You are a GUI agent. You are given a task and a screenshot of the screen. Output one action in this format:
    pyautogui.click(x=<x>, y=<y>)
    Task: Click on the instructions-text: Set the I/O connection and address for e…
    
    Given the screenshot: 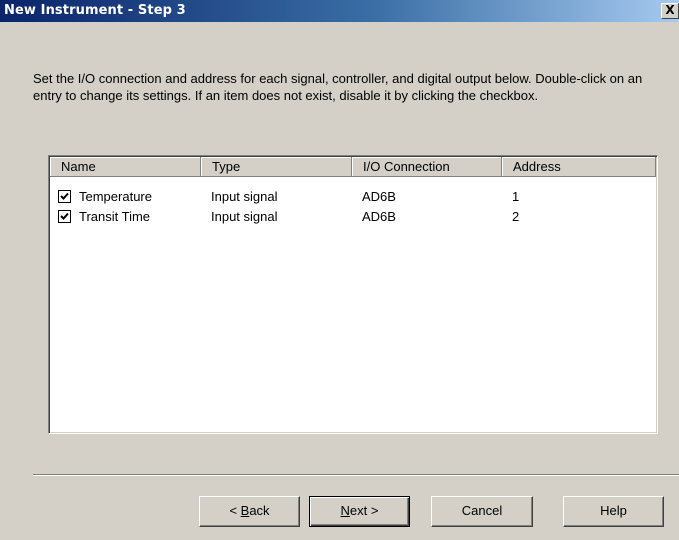 What is the action you would take?
    pyautogui.click(x=338, y=87)
    